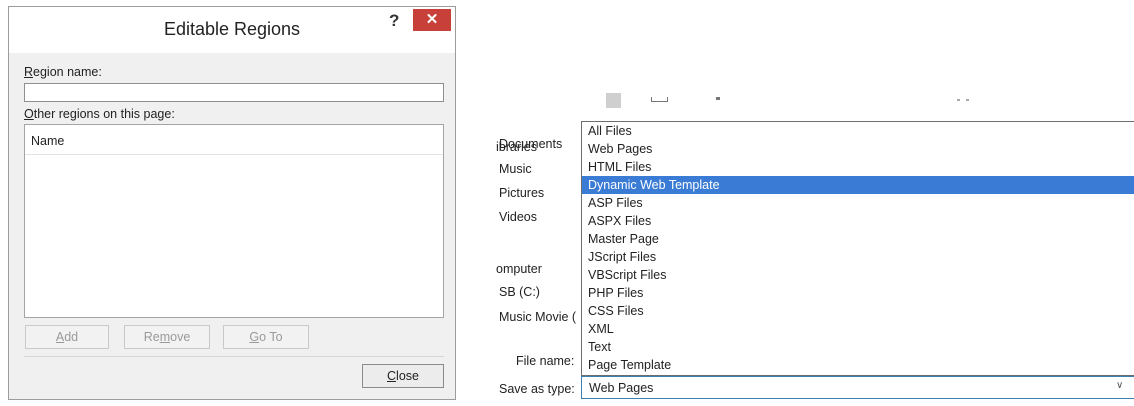 The image size is (1134, 406). I want to click on help-icon: ?, so click(394, 21).